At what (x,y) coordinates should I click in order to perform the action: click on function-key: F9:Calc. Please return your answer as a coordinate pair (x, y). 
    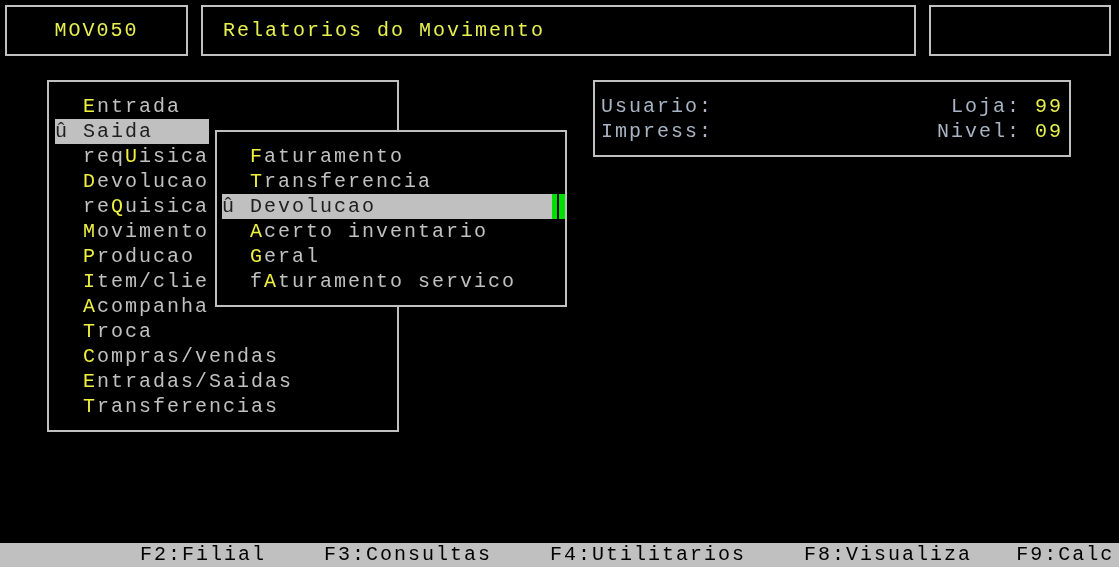
    Looking at the image, I should click on (1065, 555).